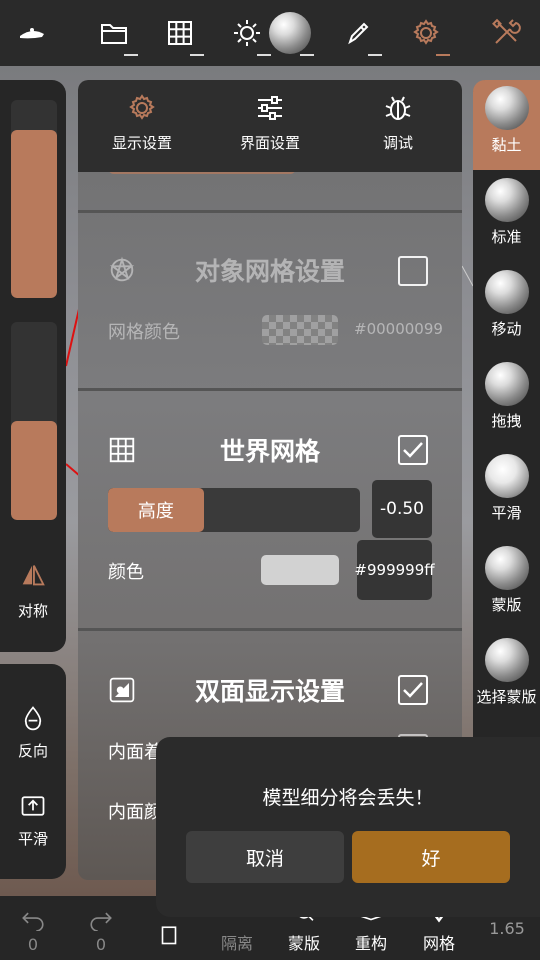 The image size is (540, 960). Describe the element at coordinates (34, 213) in the screenshot. I see `radius-slider-fill` at that location.